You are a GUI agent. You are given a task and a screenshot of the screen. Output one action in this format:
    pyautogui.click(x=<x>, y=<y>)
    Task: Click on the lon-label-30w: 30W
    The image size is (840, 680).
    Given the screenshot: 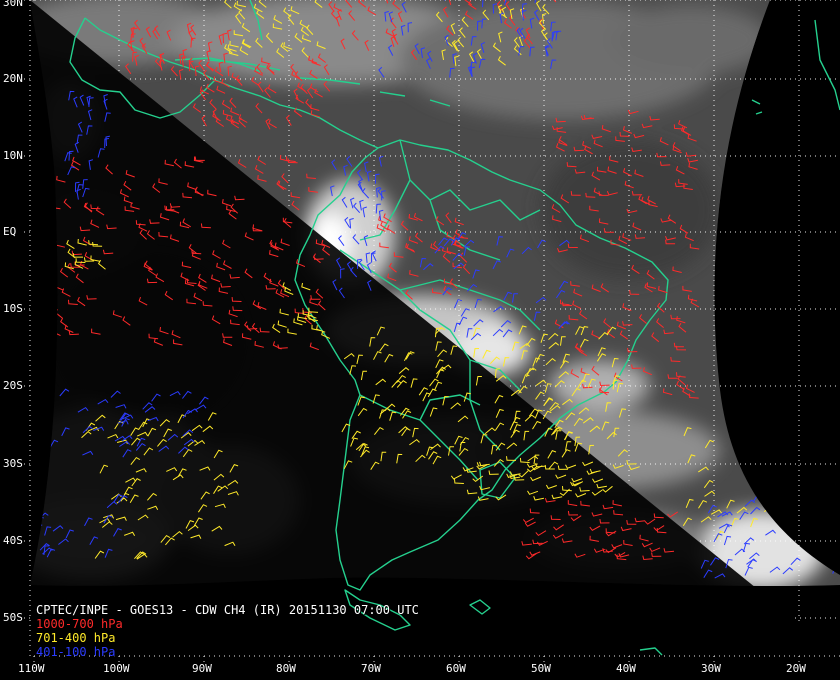 What is the action you would take?
    pyautogui.click(x=711, y=668)
    